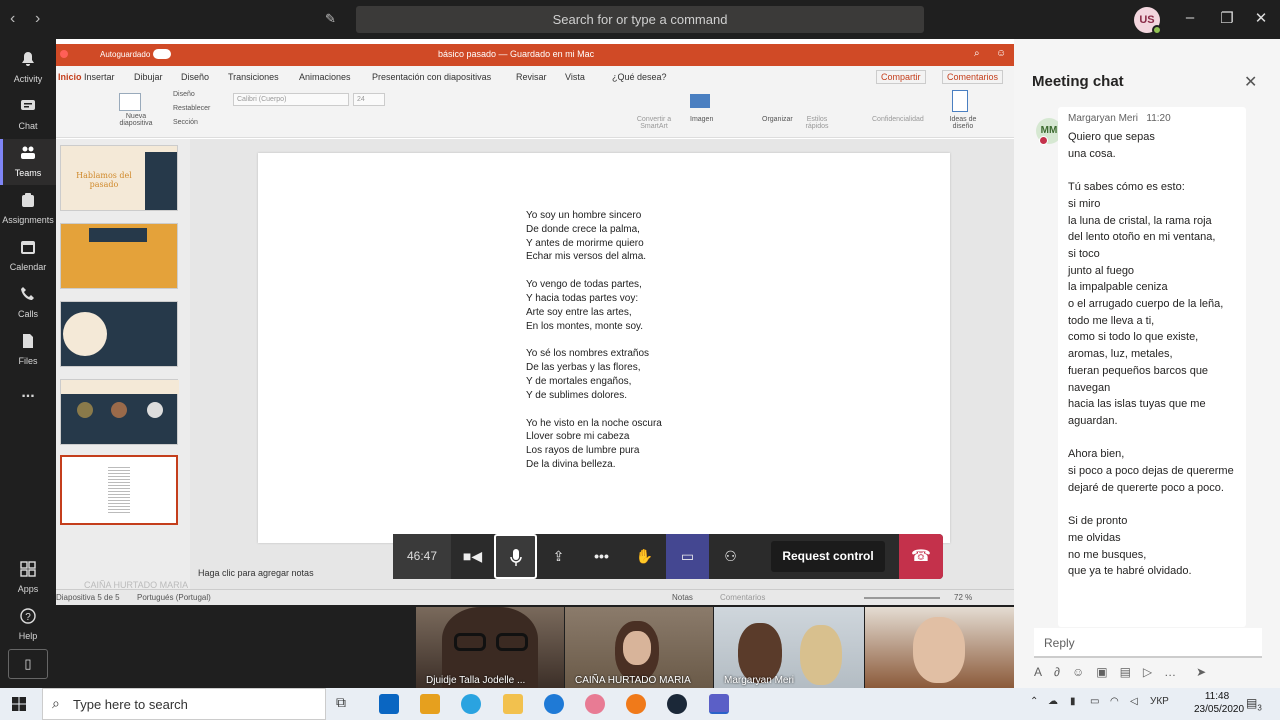  What do you see at coordinates (19, 704) in the screenshot?
I see `windows-start-icon` at bounding box center [19, 704].